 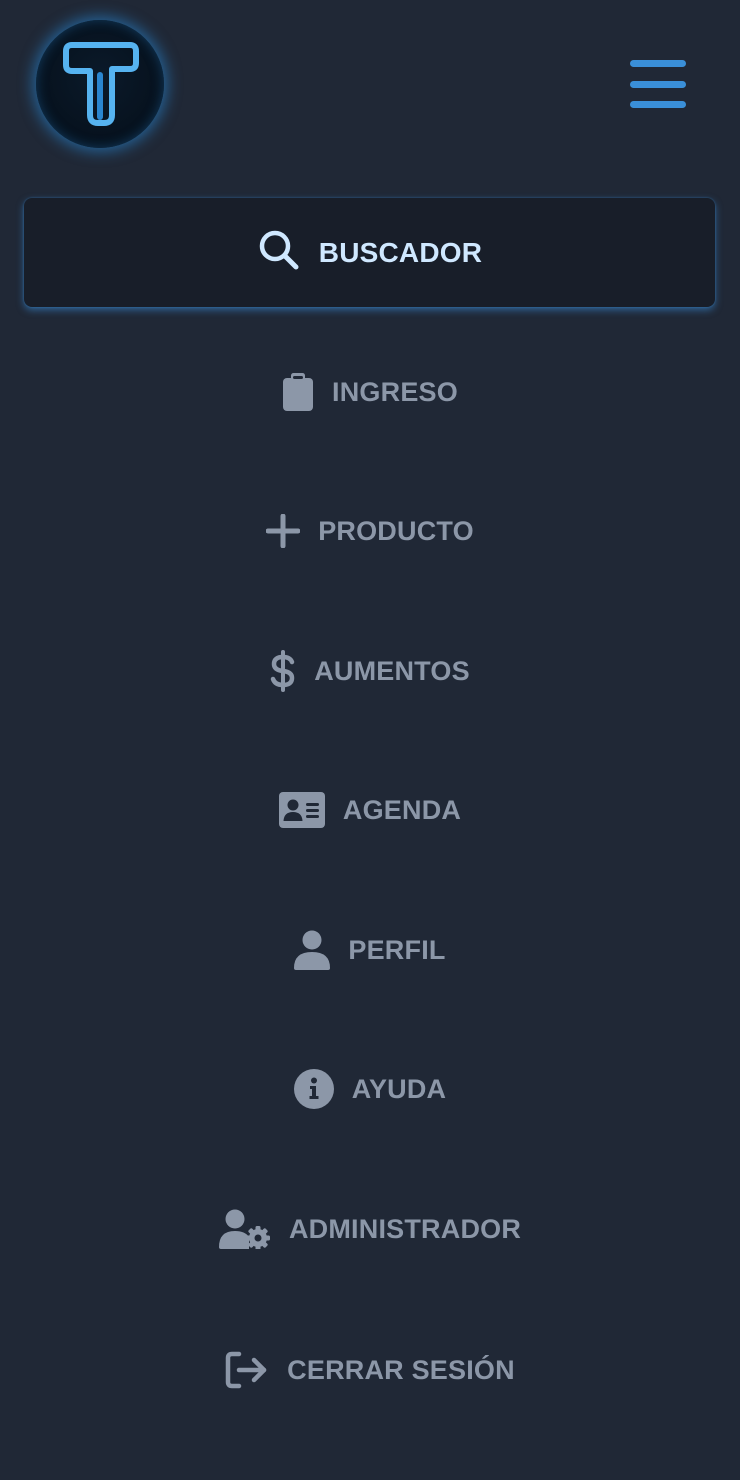 I want to click on nav-item-label: AGENDA, so click(x=402, y=809).